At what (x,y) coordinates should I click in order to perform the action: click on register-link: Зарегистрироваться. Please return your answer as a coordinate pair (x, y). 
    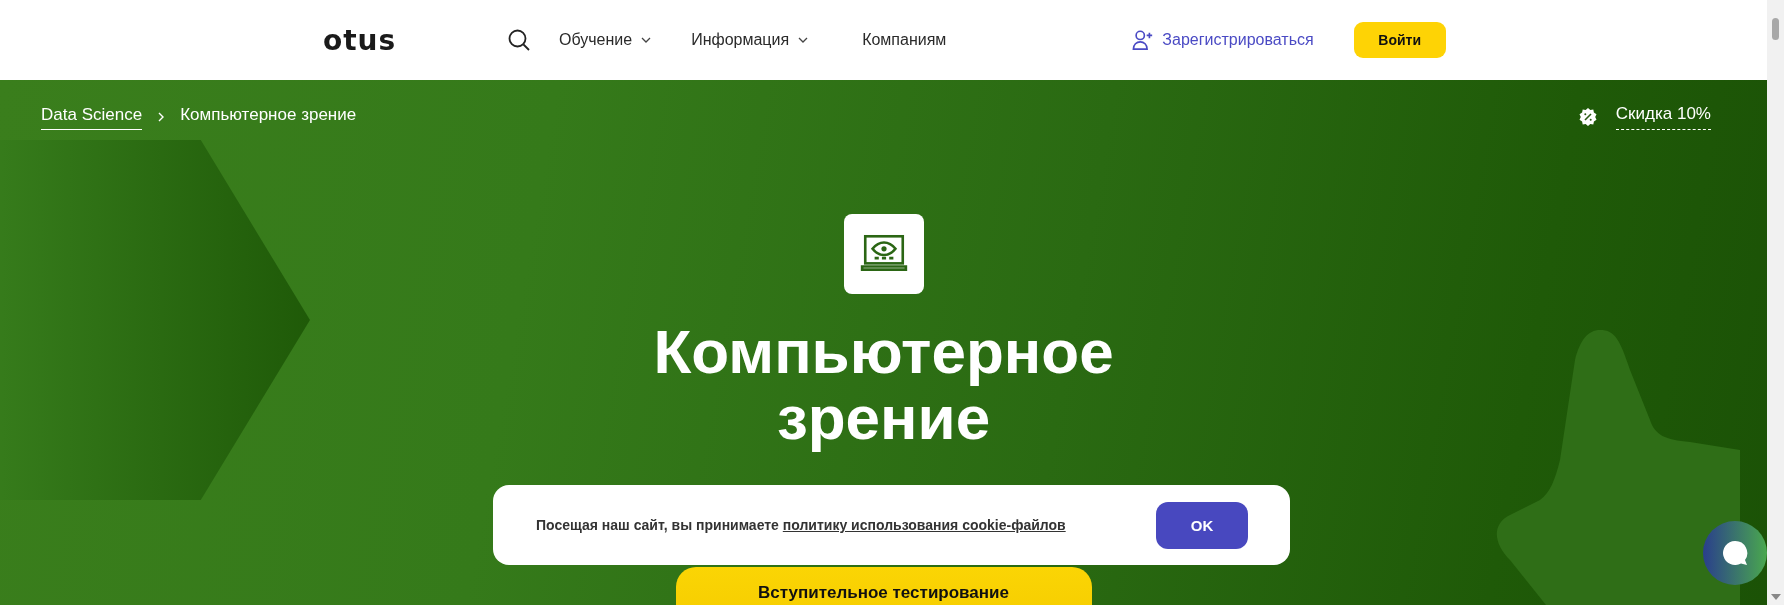
    Looking at the image, I should click on (1223, 40).